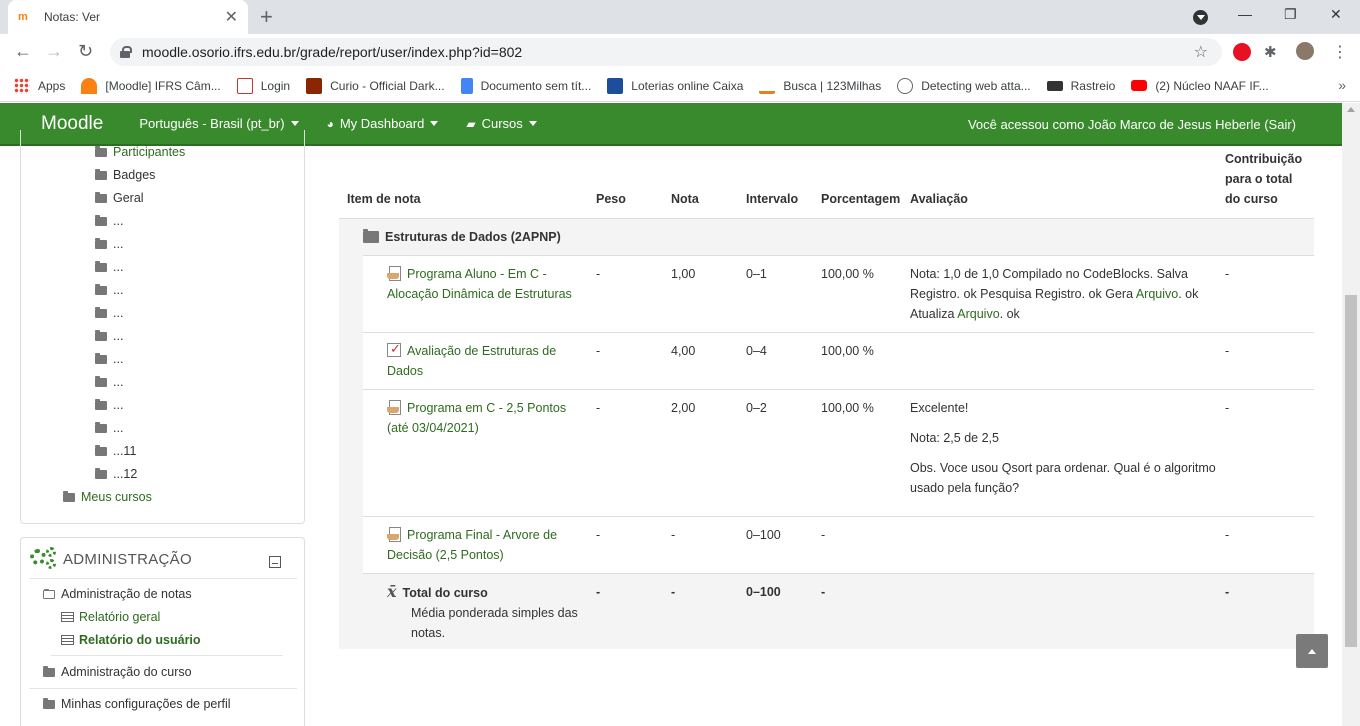  What do you see at coordinates (125, 474) in the screenshot?
I see `course-tree-label: ...12` at bounding box center [125, 474].